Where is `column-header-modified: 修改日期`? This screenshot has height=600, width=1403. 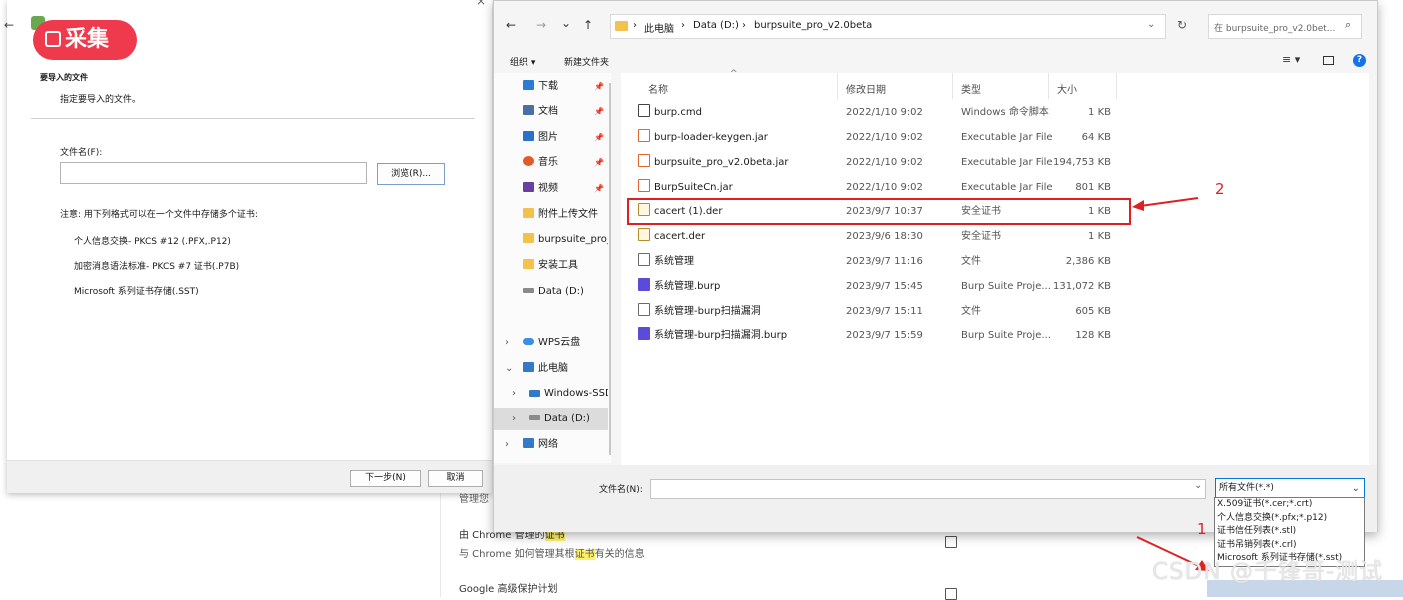 column-header-modified: 修改日期 is located at coordinates (866, 88).